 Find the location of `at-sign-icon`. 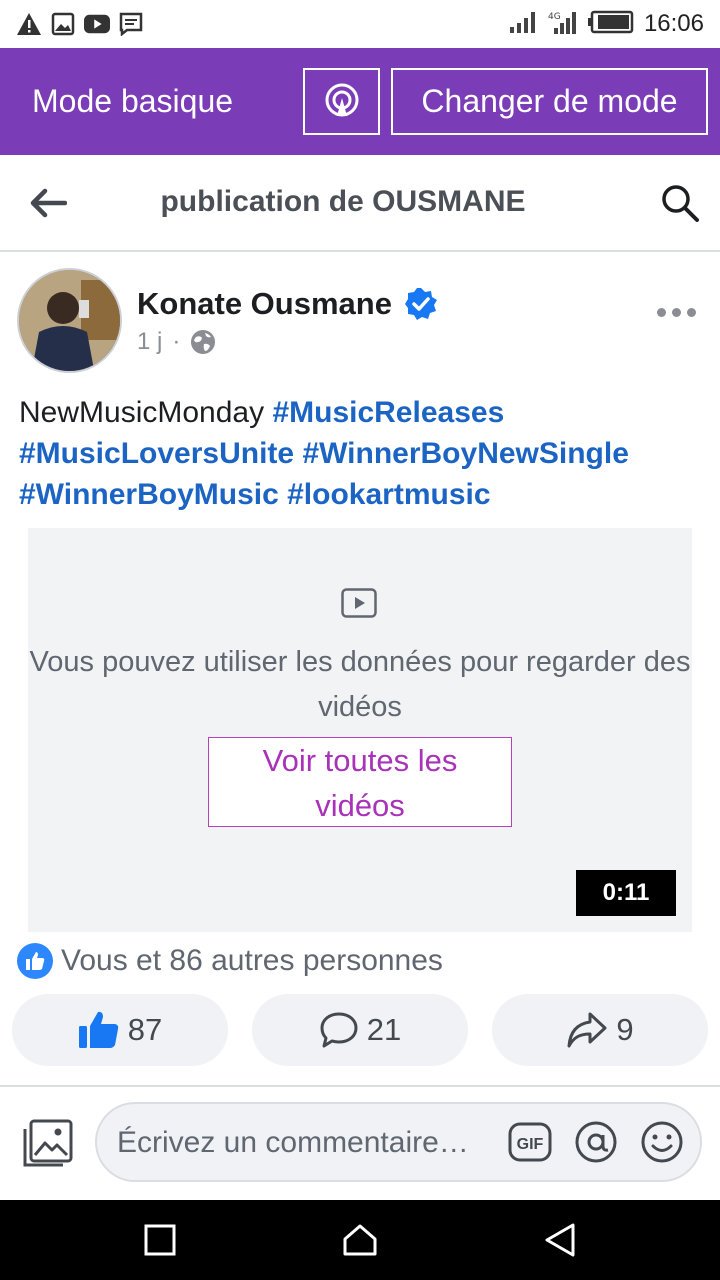

at-sign-icon is located at coordinates (596, 1142).